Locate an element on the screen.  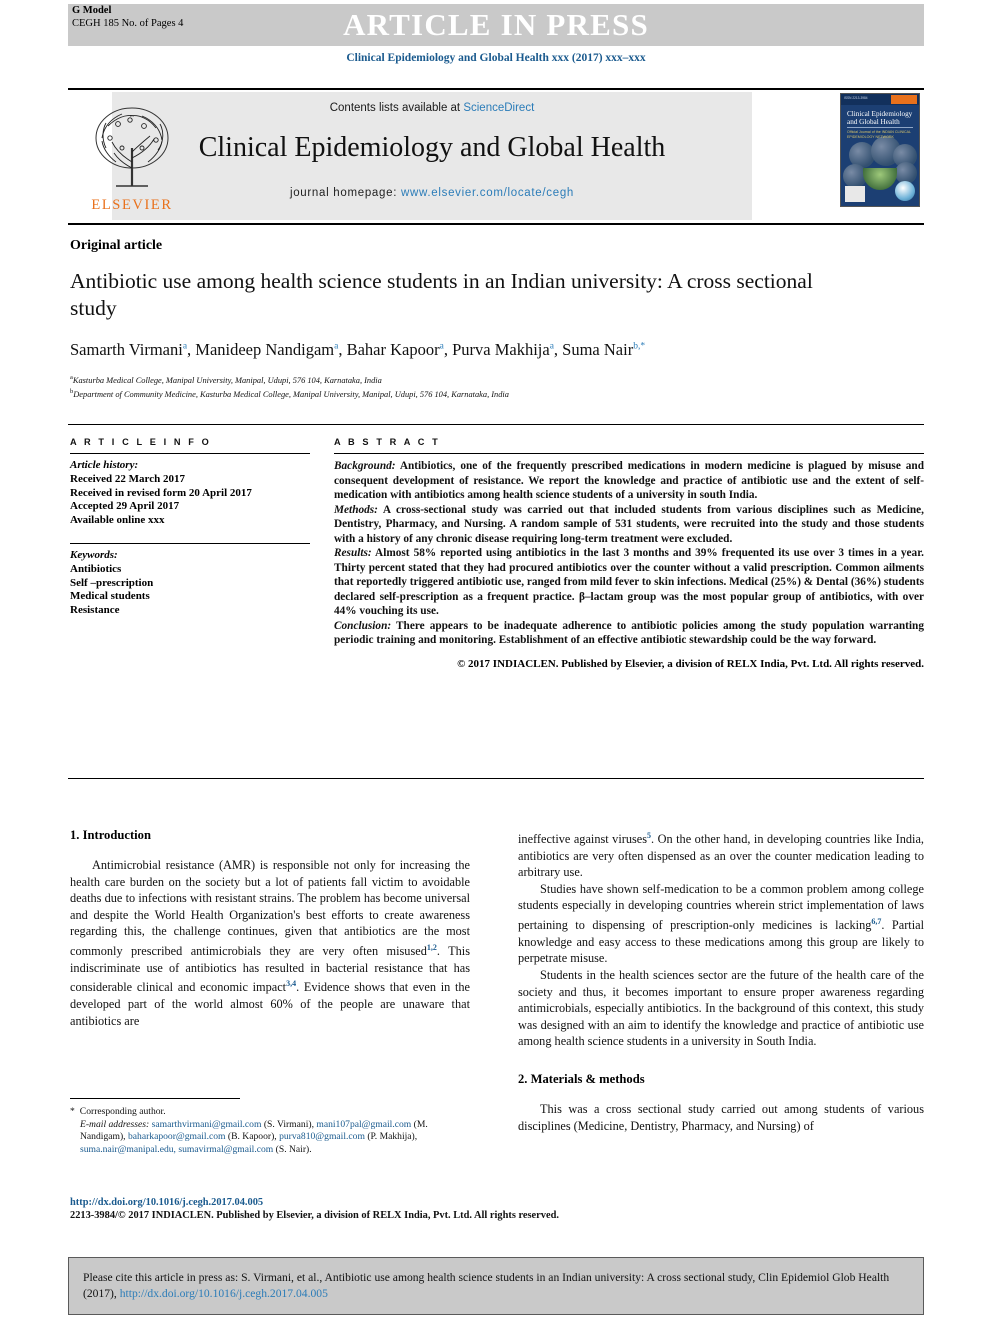
history-item: Received in revised form 20 April 2017 is located at coordinates (161, 492).